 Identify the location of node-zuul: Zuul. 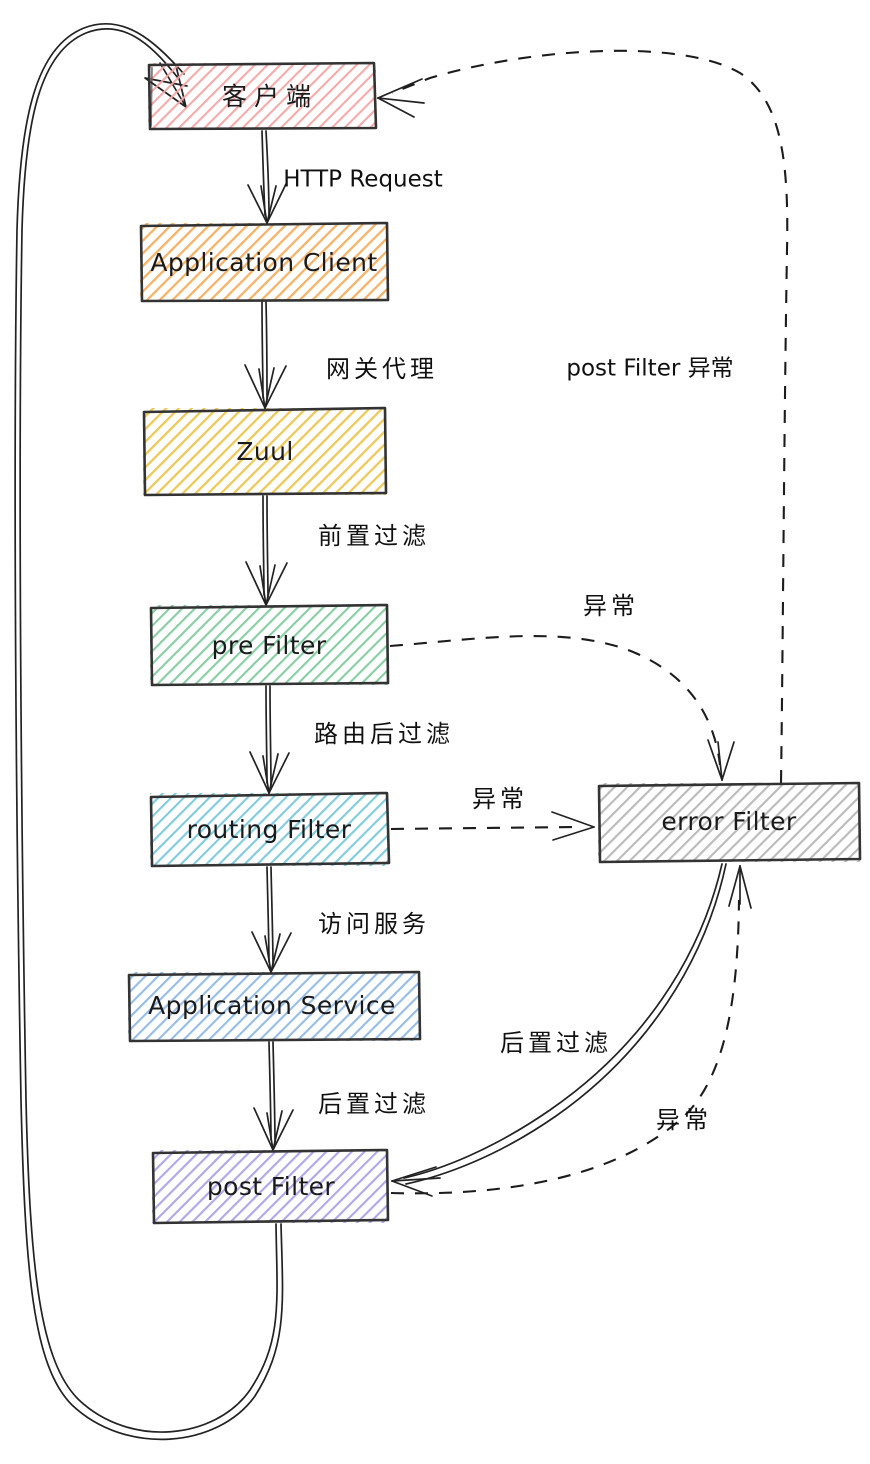
(265, 451).